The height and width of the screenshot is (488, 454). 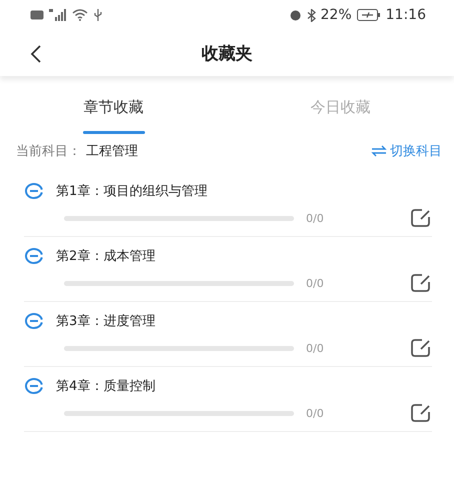 What do you see at coordinates (379, 151) in the screenshot?
I see `swap-icon` at bounding box center [379, 151].